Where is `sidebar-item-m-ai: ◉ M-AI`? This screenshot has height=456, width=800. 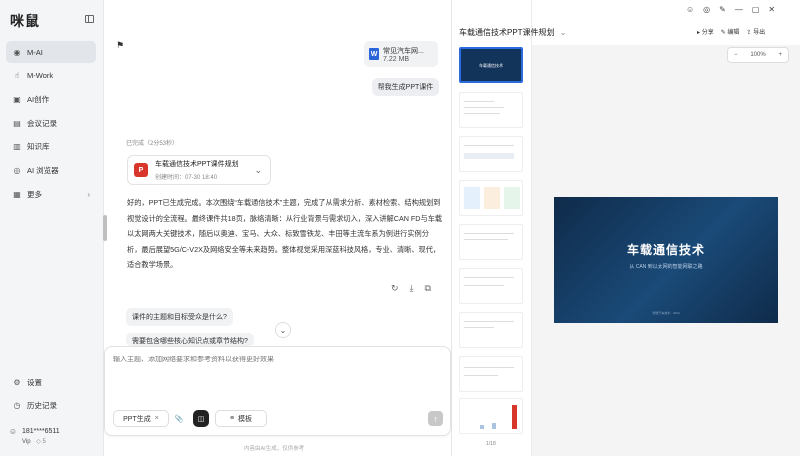 sidebar-item-m-ai: ◉ M-AI is located at coordinates (51, 52).